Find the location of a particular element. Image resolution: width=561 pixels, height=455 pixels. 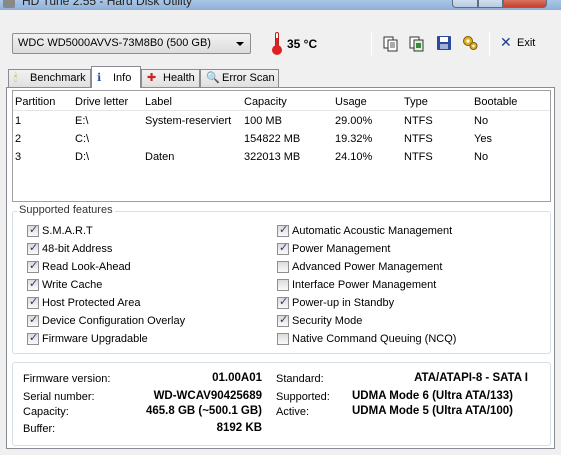

column-header: Drive letter is located at coordinates (101, 102).